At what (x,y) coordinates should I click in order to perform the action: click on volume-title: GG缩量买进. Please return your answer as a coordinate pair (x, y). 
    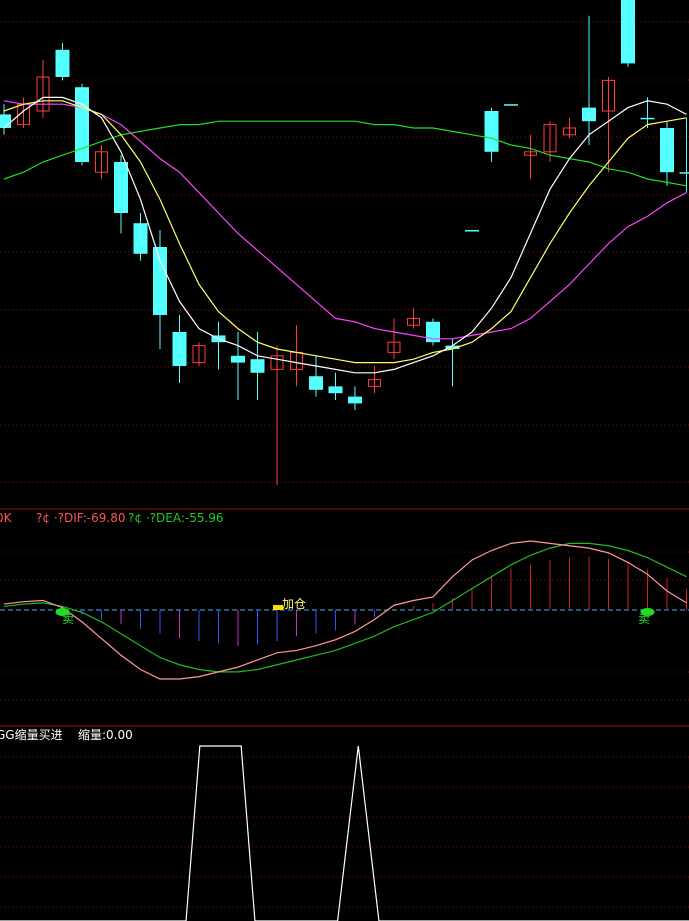
    Looking at the image, I should click on (31, 735).